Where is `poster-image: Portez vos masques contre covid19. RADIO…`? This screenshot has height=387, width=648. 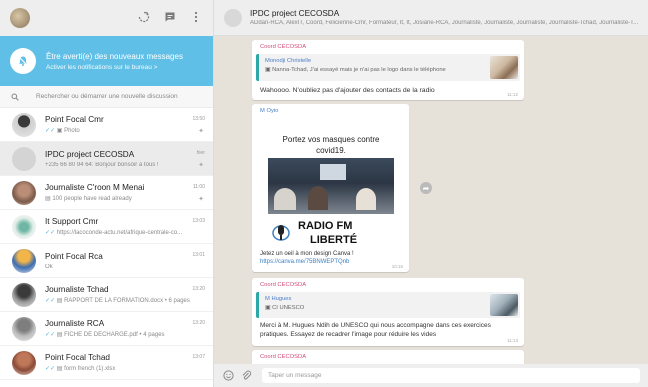
poster-image: Portez vos masques contre covid19. RADIO… is located at coordinates (331, 184).